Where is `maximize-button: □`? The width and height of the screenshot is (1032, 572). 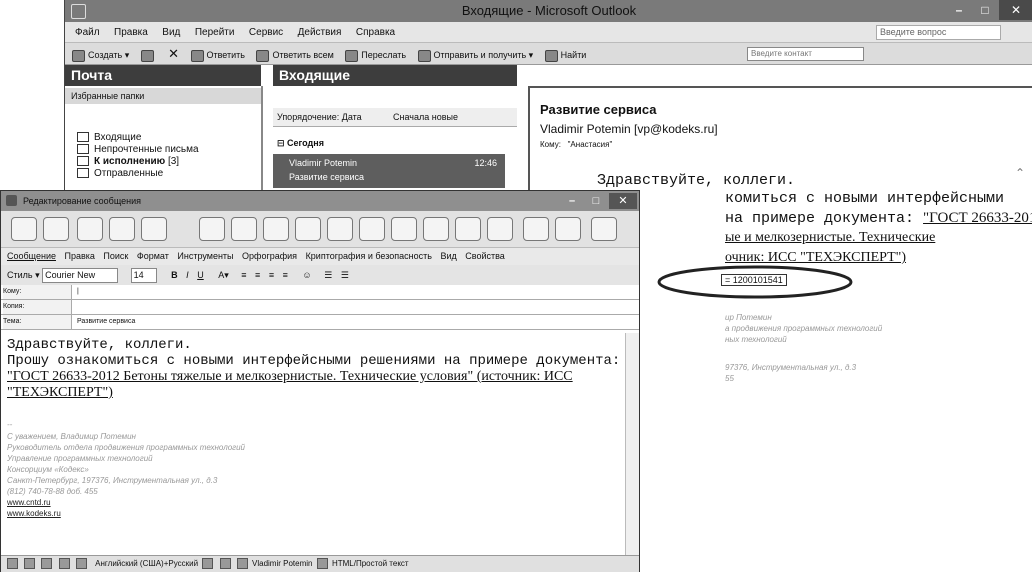
maximize-button: □ is located at coordinates (985, 10).